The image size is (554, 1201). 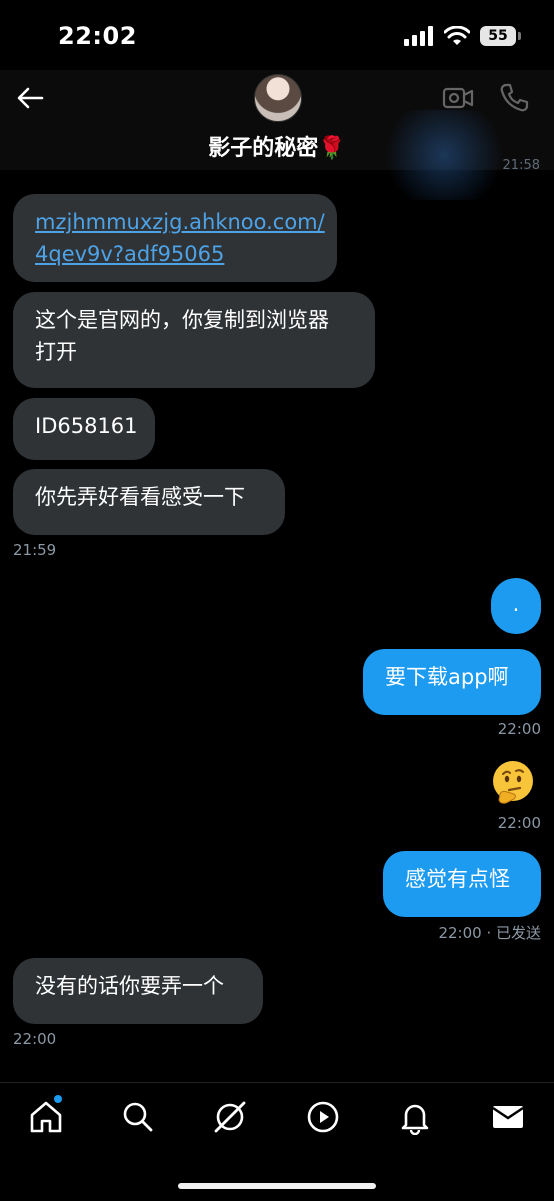 I want to click on messages-icon, so click(x=508, y=1117).